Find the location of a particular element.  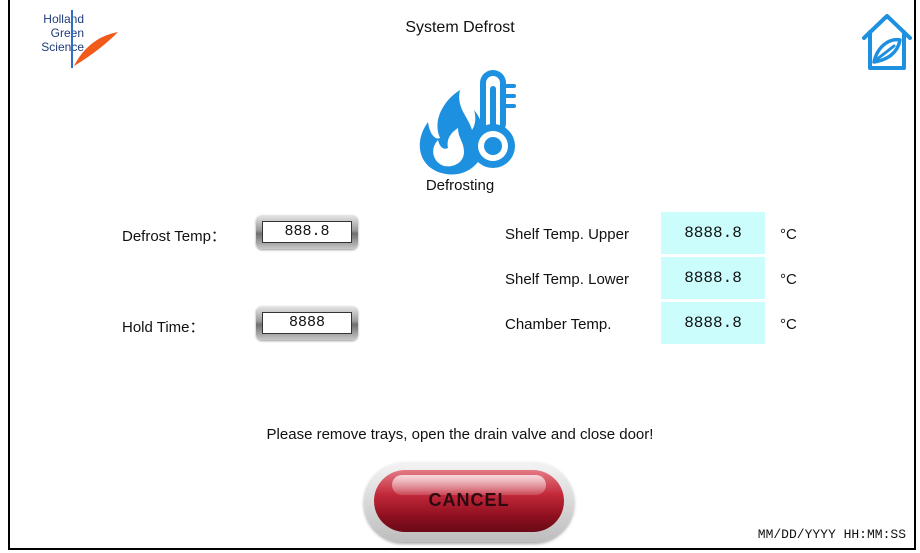

status-label: Defrosting is located at coordinates (460, 185).